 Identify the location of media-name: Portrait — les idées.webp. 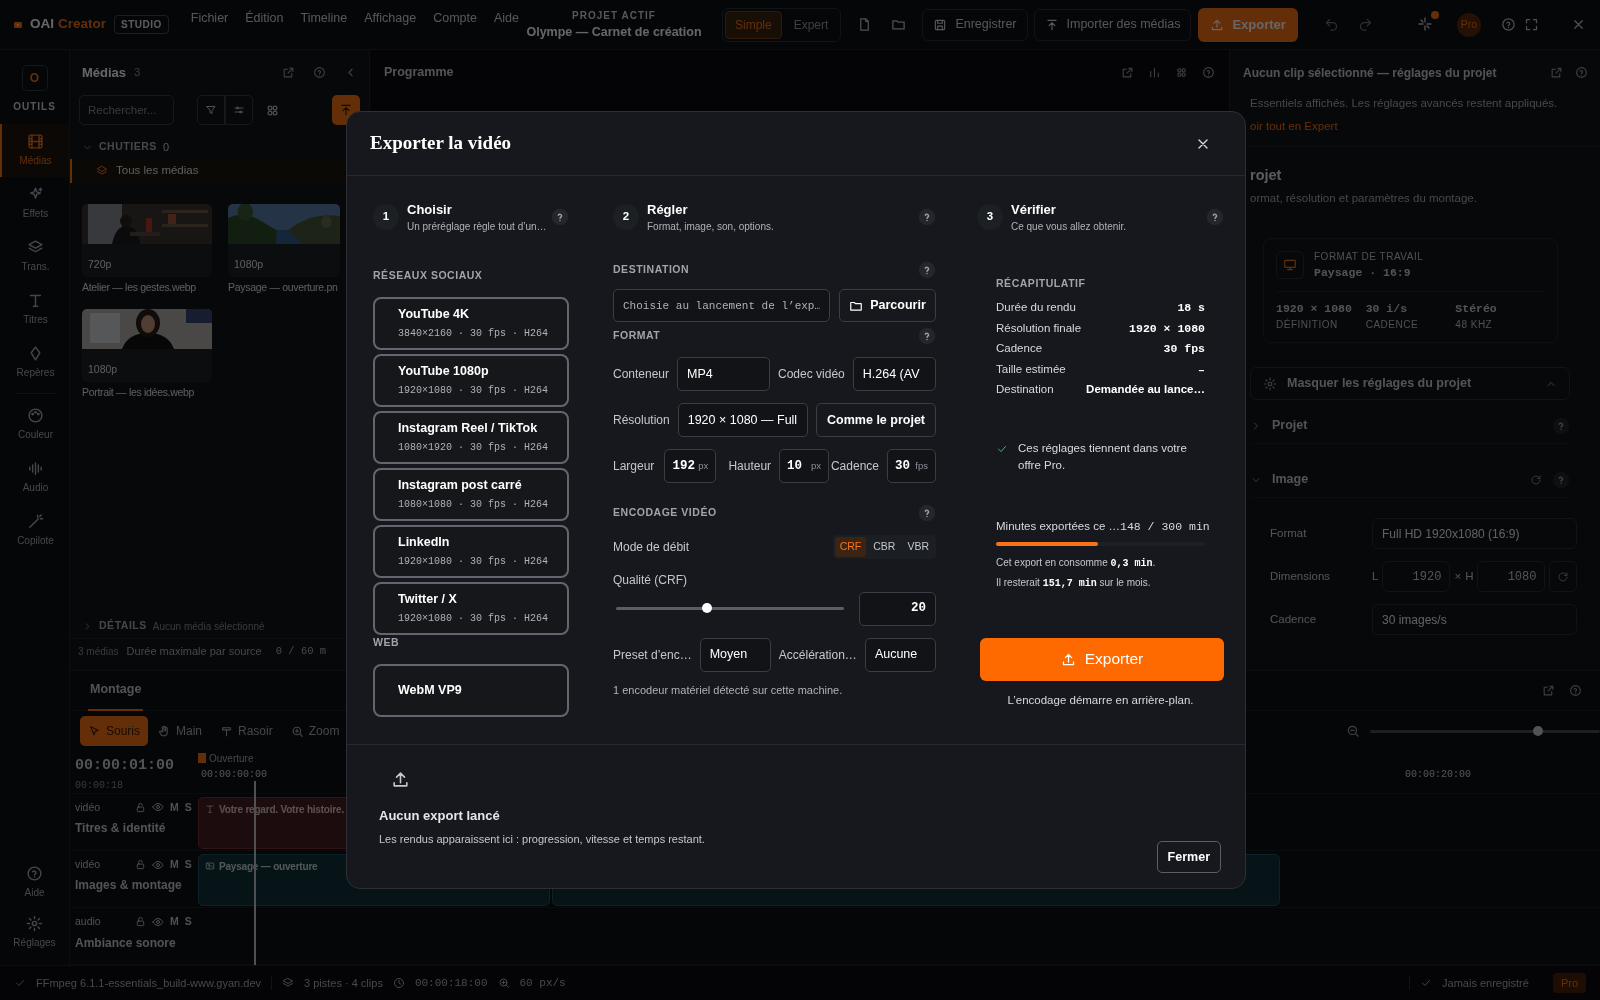
(147, 392).